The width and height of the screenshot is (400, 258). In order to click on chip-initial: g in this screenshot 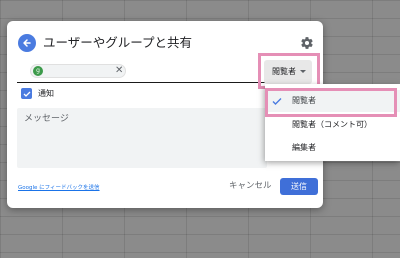, I will do `click(38, 70)`.